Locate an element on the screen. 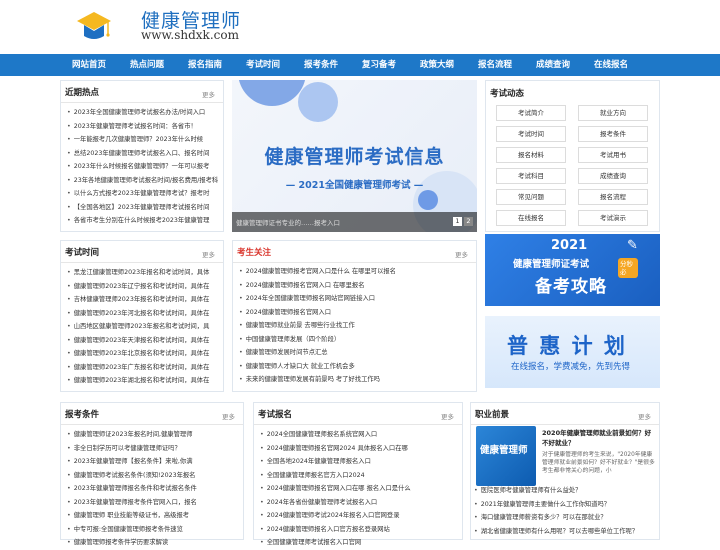  promo-subtitle: 在线报名，学费减免，先到先得 is located at coordinates (571, 367).